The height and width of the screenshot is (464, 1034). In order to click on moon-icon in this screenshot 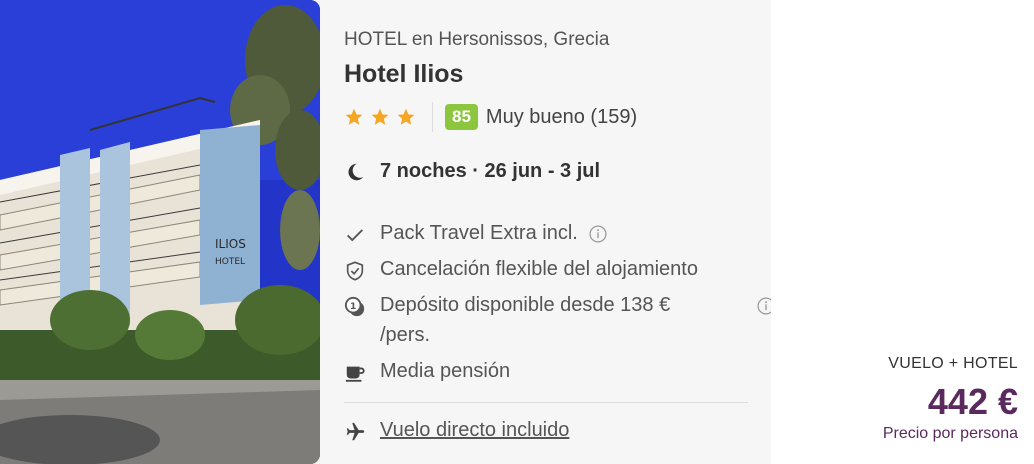, I will do `click(356, 171)`.